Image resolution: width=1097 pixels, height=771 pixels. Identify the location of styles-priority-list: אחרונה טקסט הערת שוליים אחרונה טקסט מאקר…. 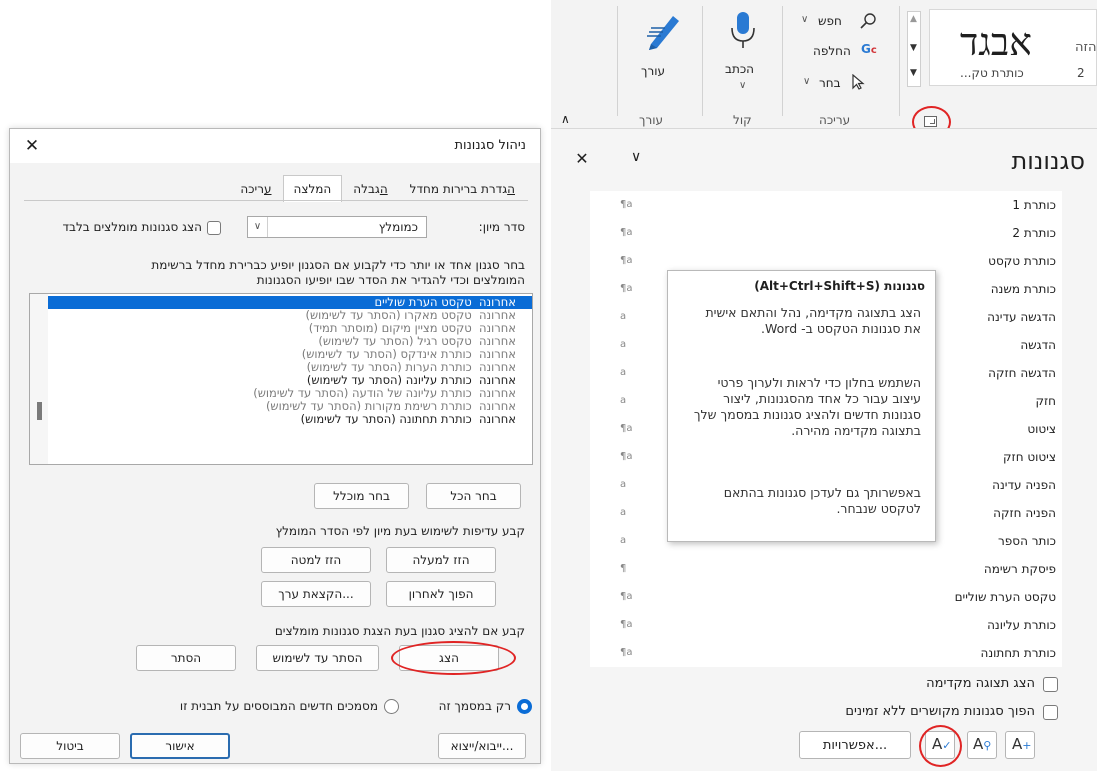
(281, 379).